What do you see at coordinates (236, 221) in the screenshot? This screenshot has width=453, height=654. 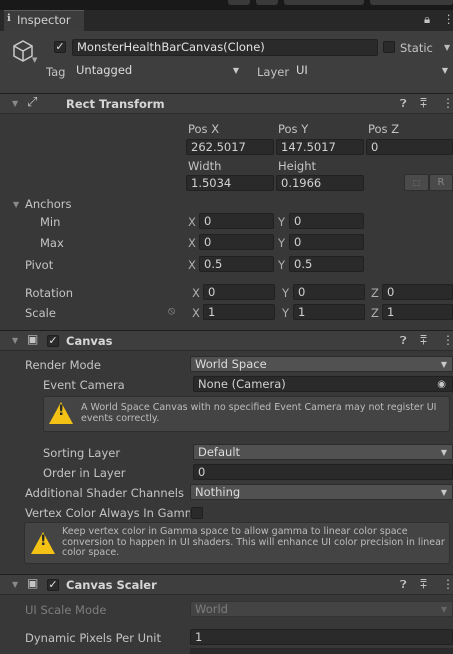 I see `anchor-min-x-field: 0` at bounding box center [236, 221].